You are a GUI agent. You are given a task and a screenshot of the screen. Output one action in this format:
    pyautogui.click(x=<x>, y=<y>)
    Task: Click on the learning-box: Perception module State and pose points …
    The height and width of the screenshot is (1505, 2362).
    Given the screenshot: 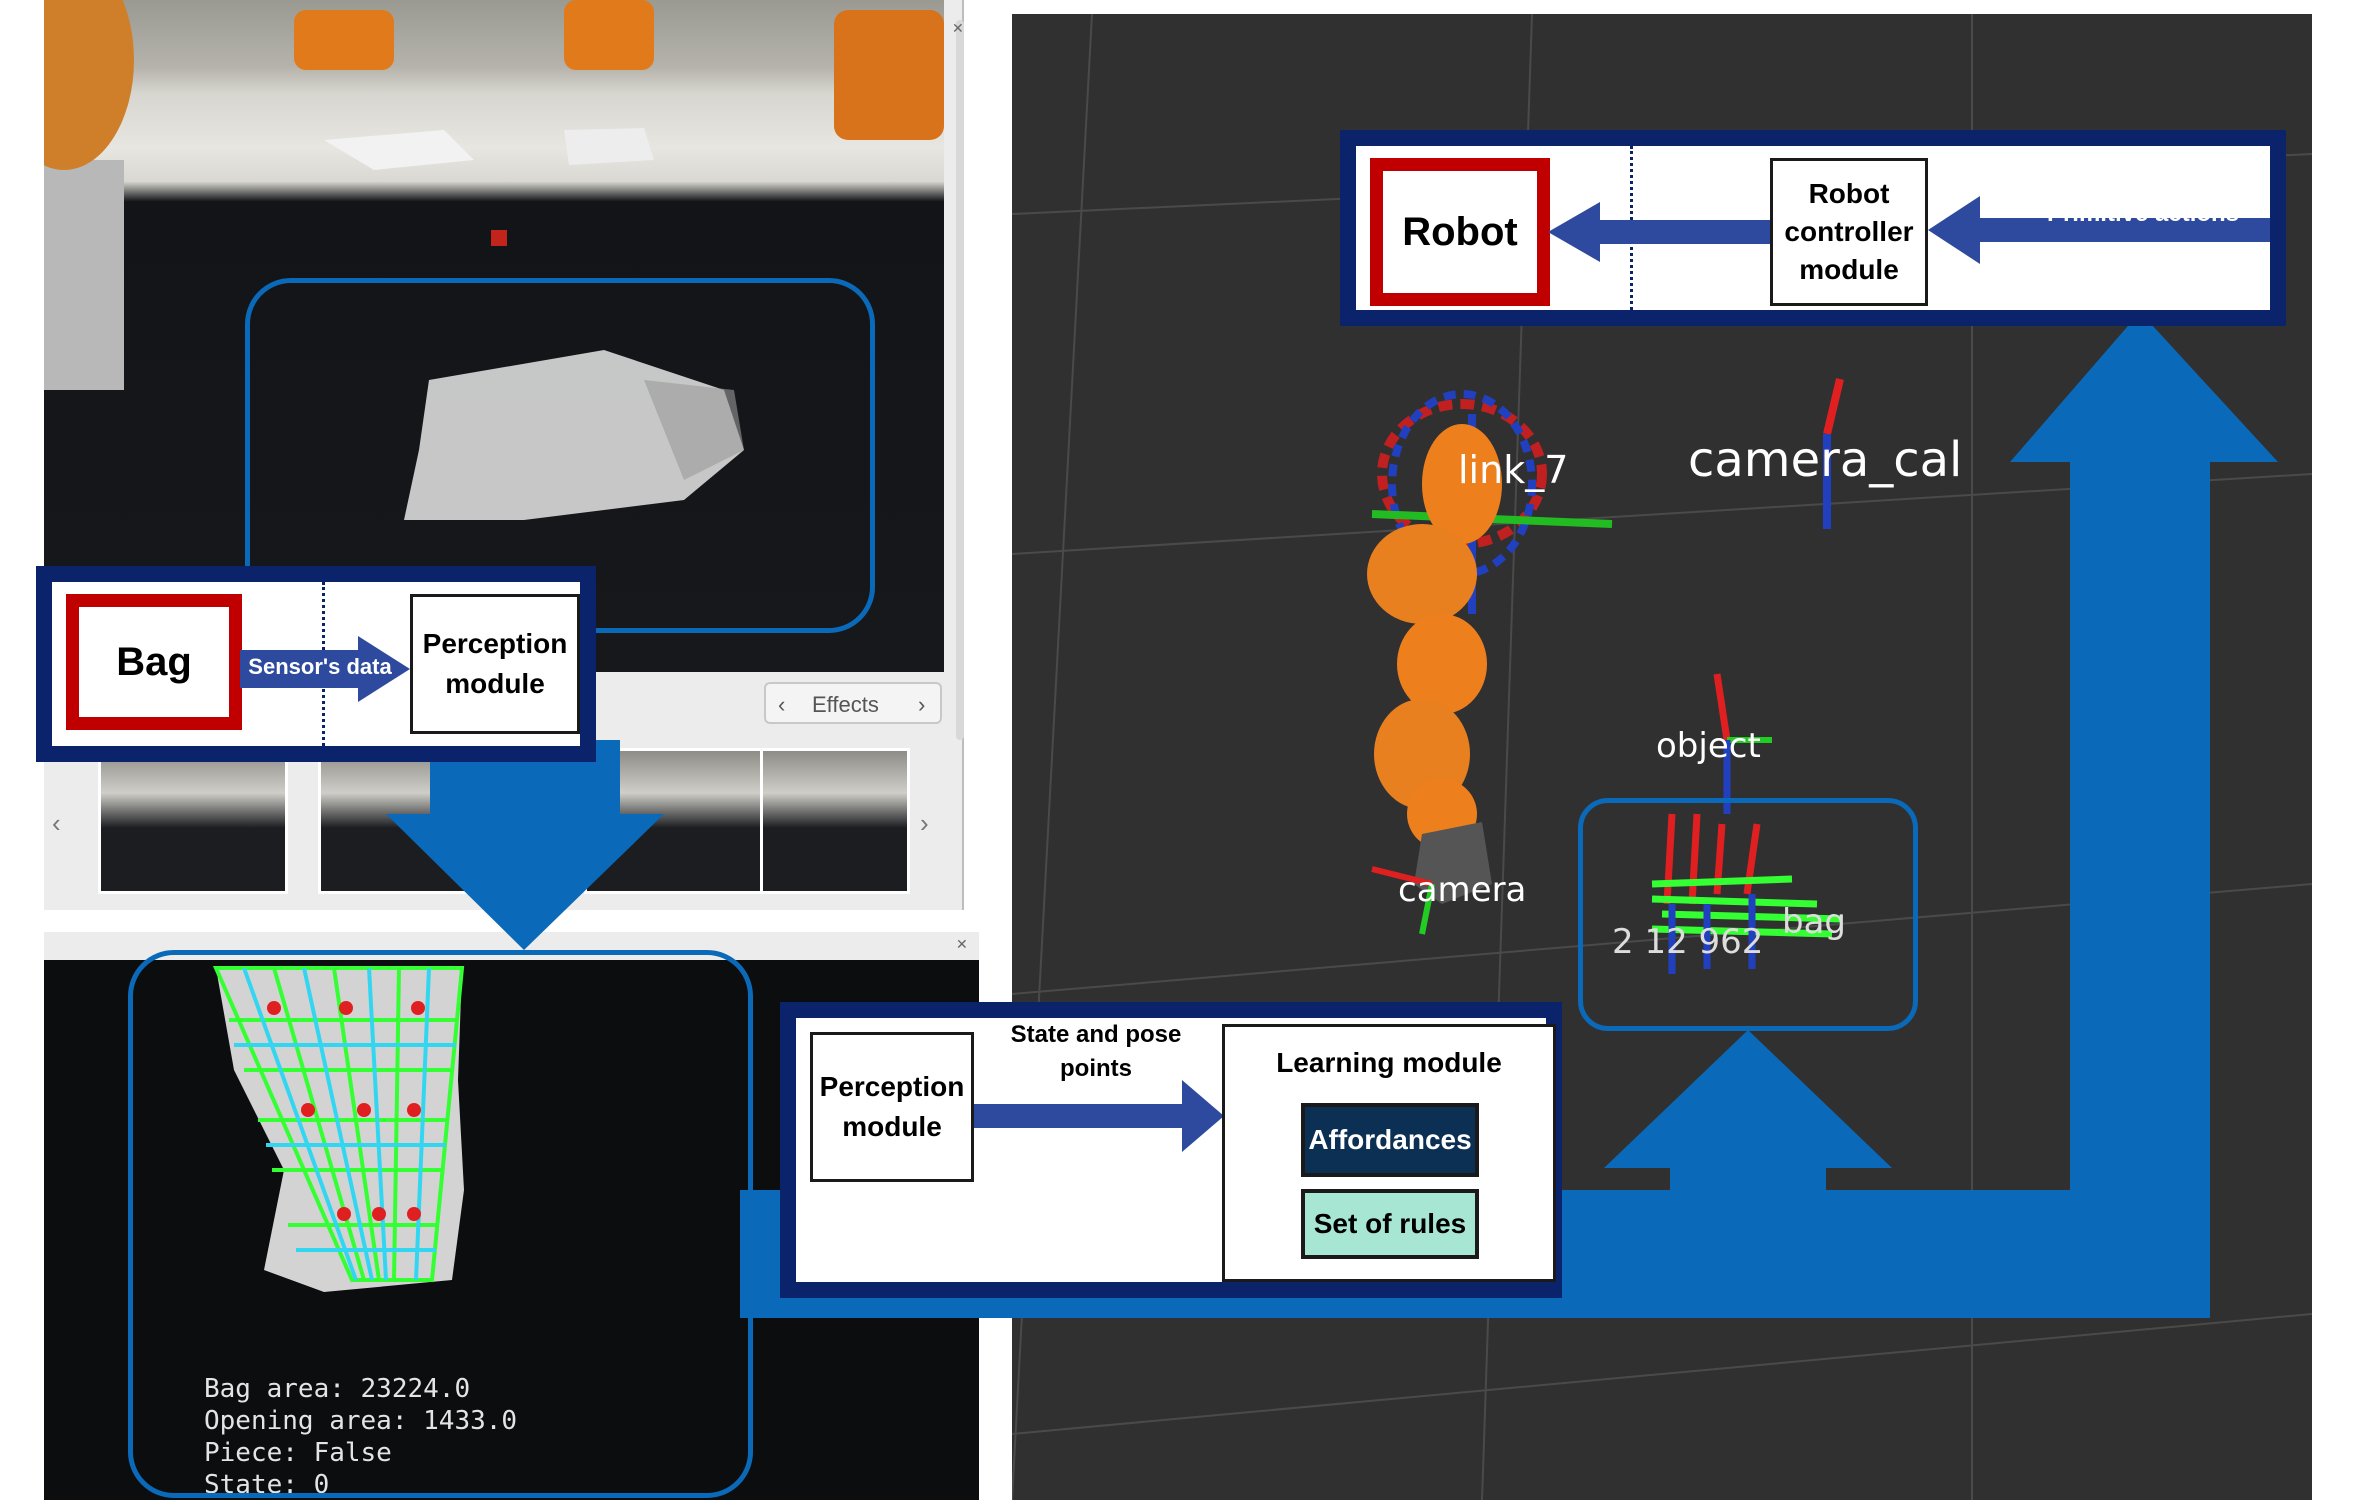 What is the action you would take?
    pyautogui.click(x=1171, y=1150)
    